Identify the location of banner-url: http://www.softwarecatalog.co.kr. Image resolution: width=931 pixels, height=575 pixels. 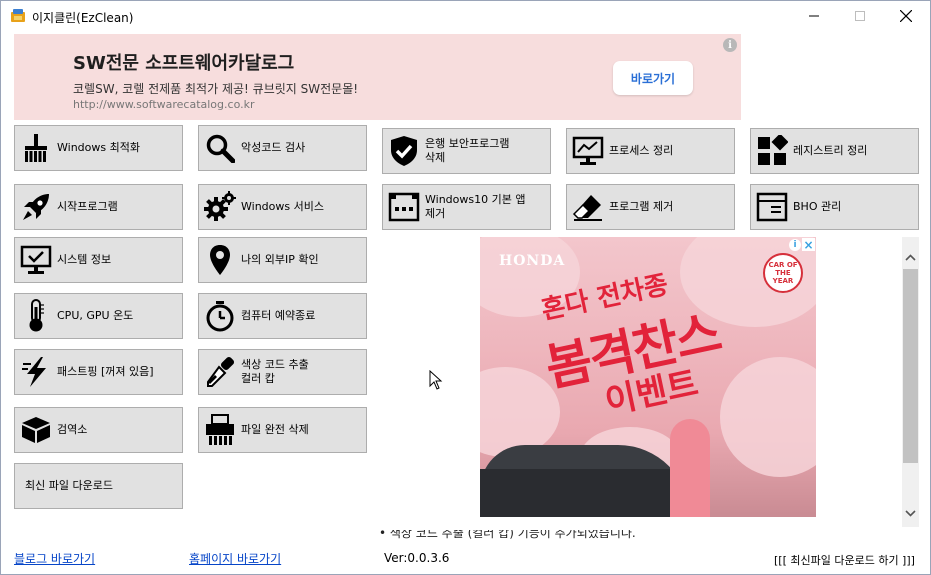
(164, 104).